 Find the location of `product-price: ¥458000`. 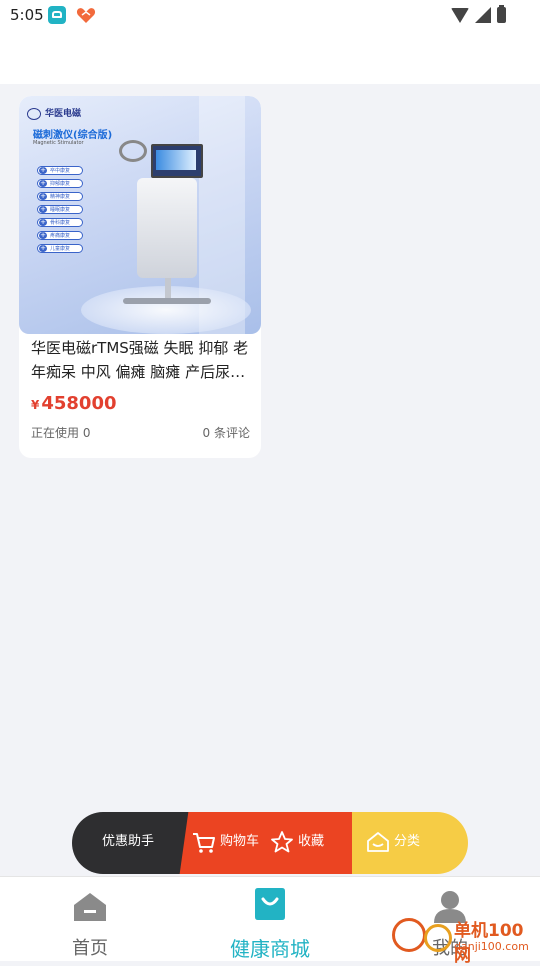

product-price: ¥458000 is located at coordinates (74, 403).